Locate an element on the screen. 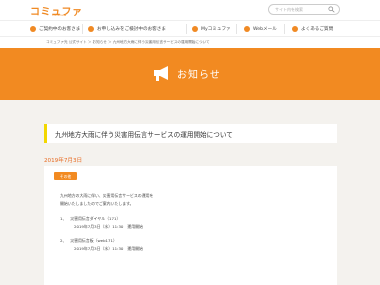 Image resolution: width=380 pixels, height=285 pixels. article-title-box: 九州地方大雨に伴う災害用伝言サービスの運用開始について is located at coordinates (190, 133).